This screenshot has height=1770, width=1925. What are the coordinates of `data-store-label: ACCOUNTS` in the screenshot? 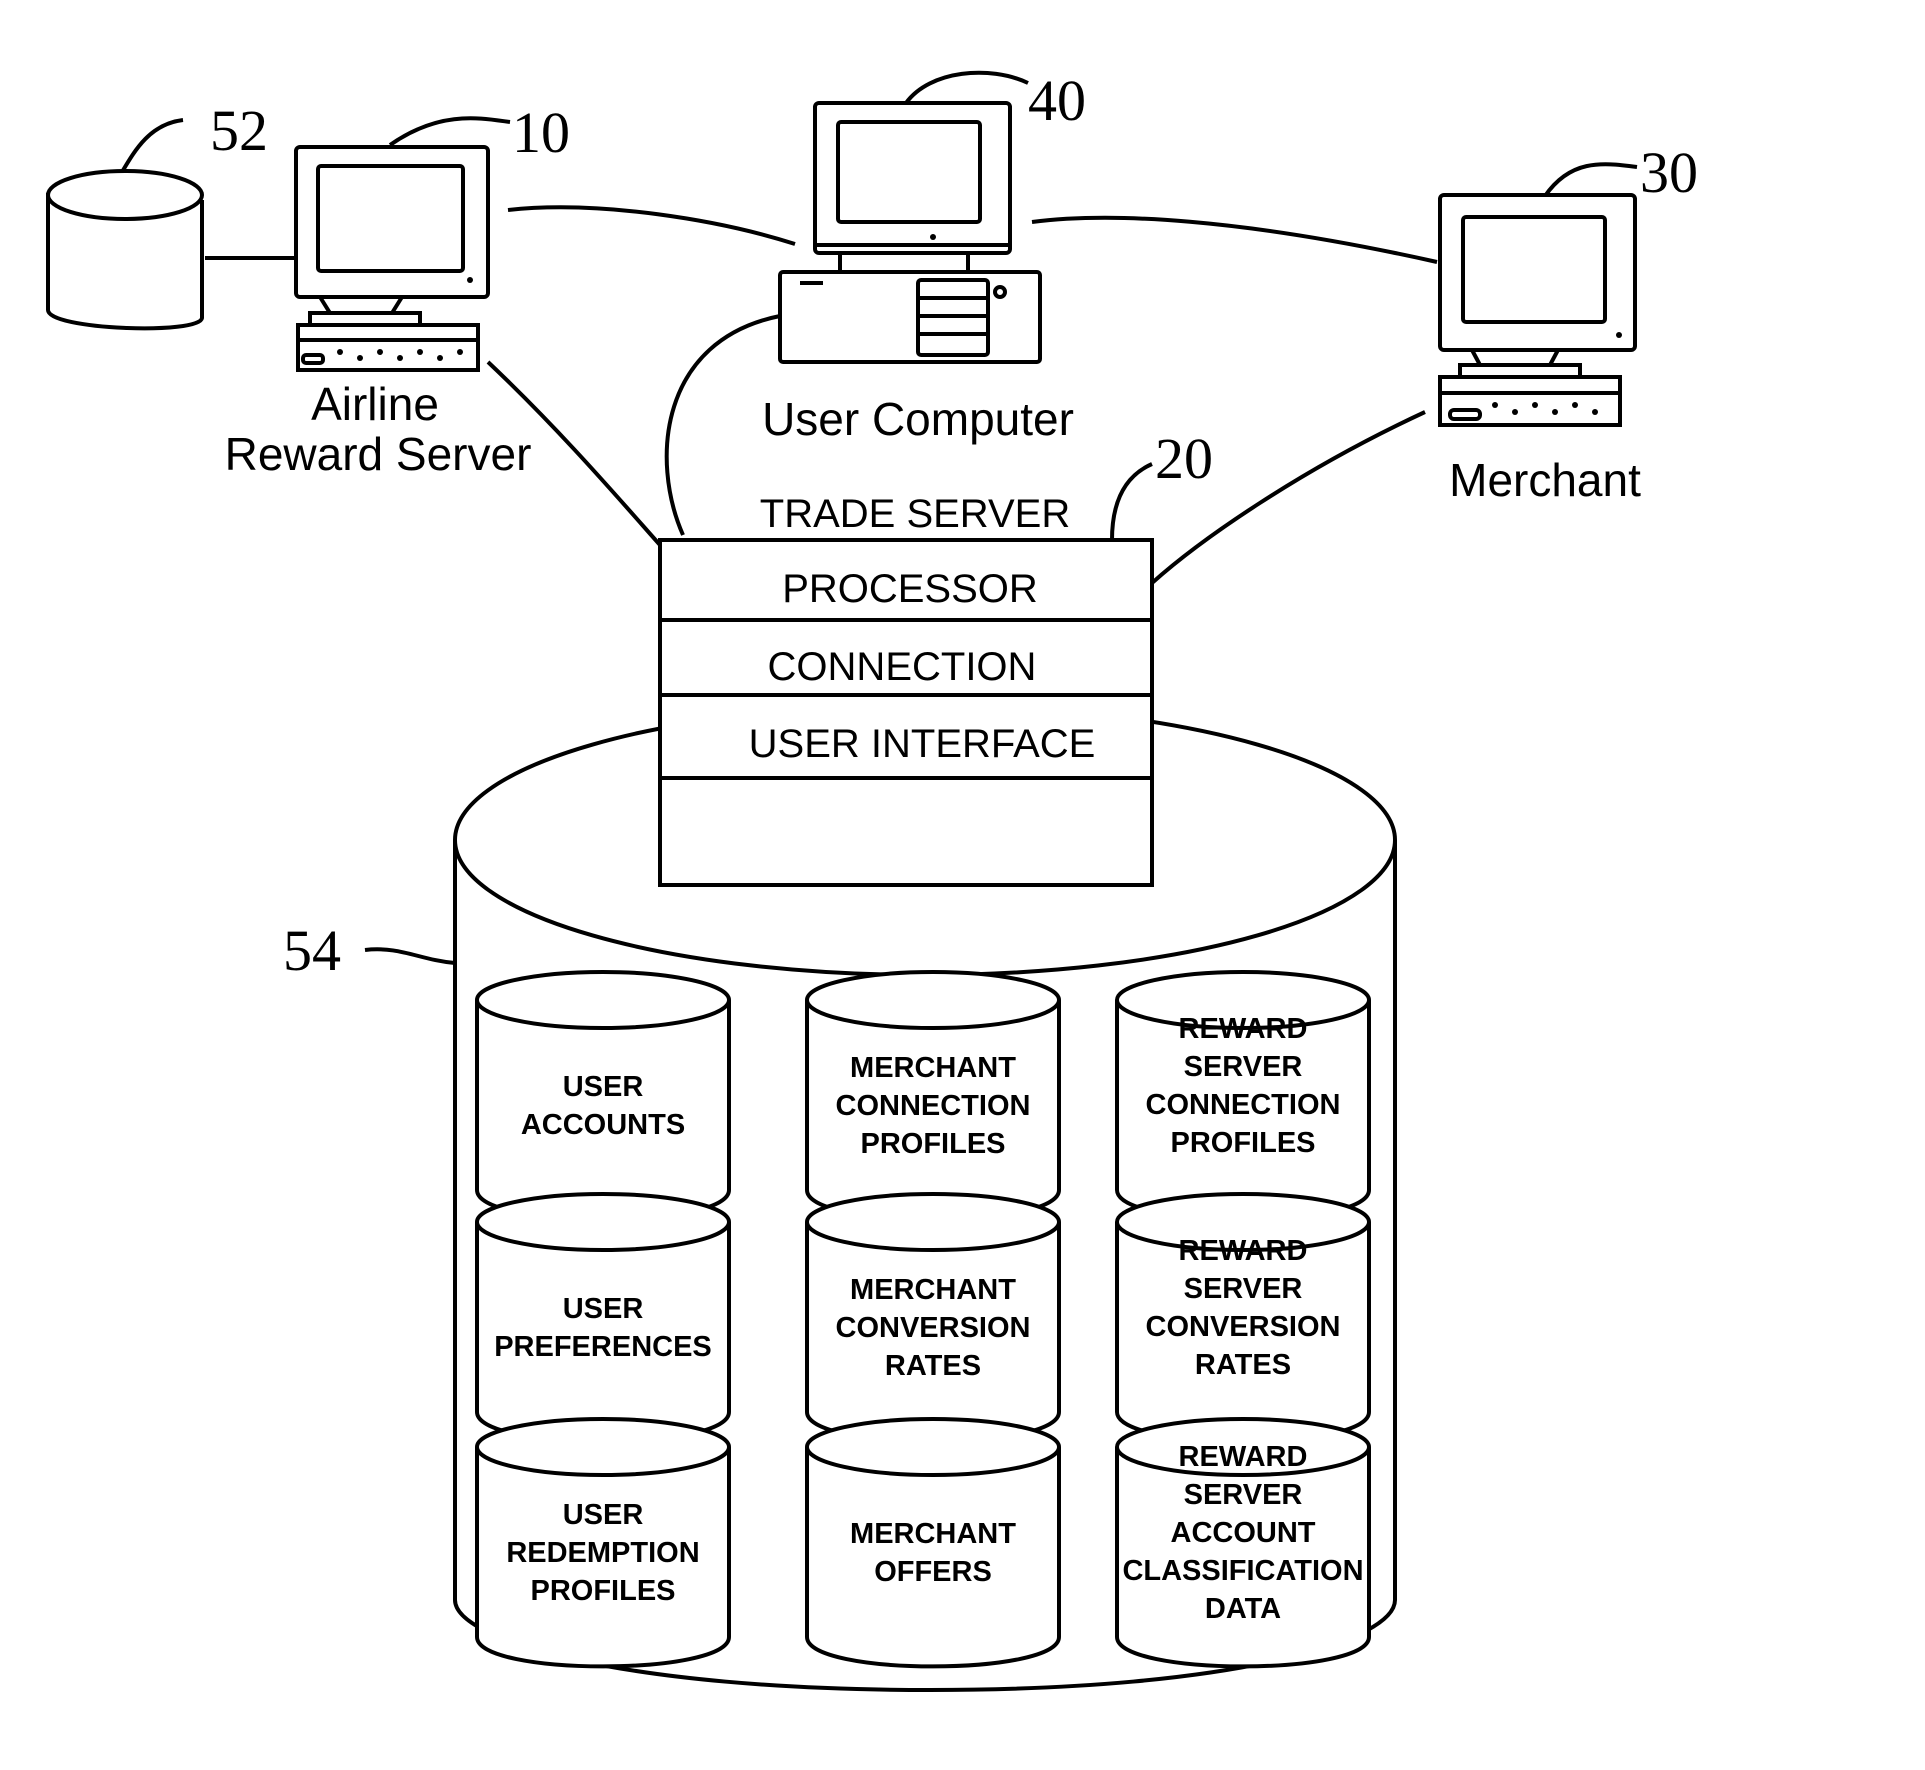 It's located at (603, 1125).